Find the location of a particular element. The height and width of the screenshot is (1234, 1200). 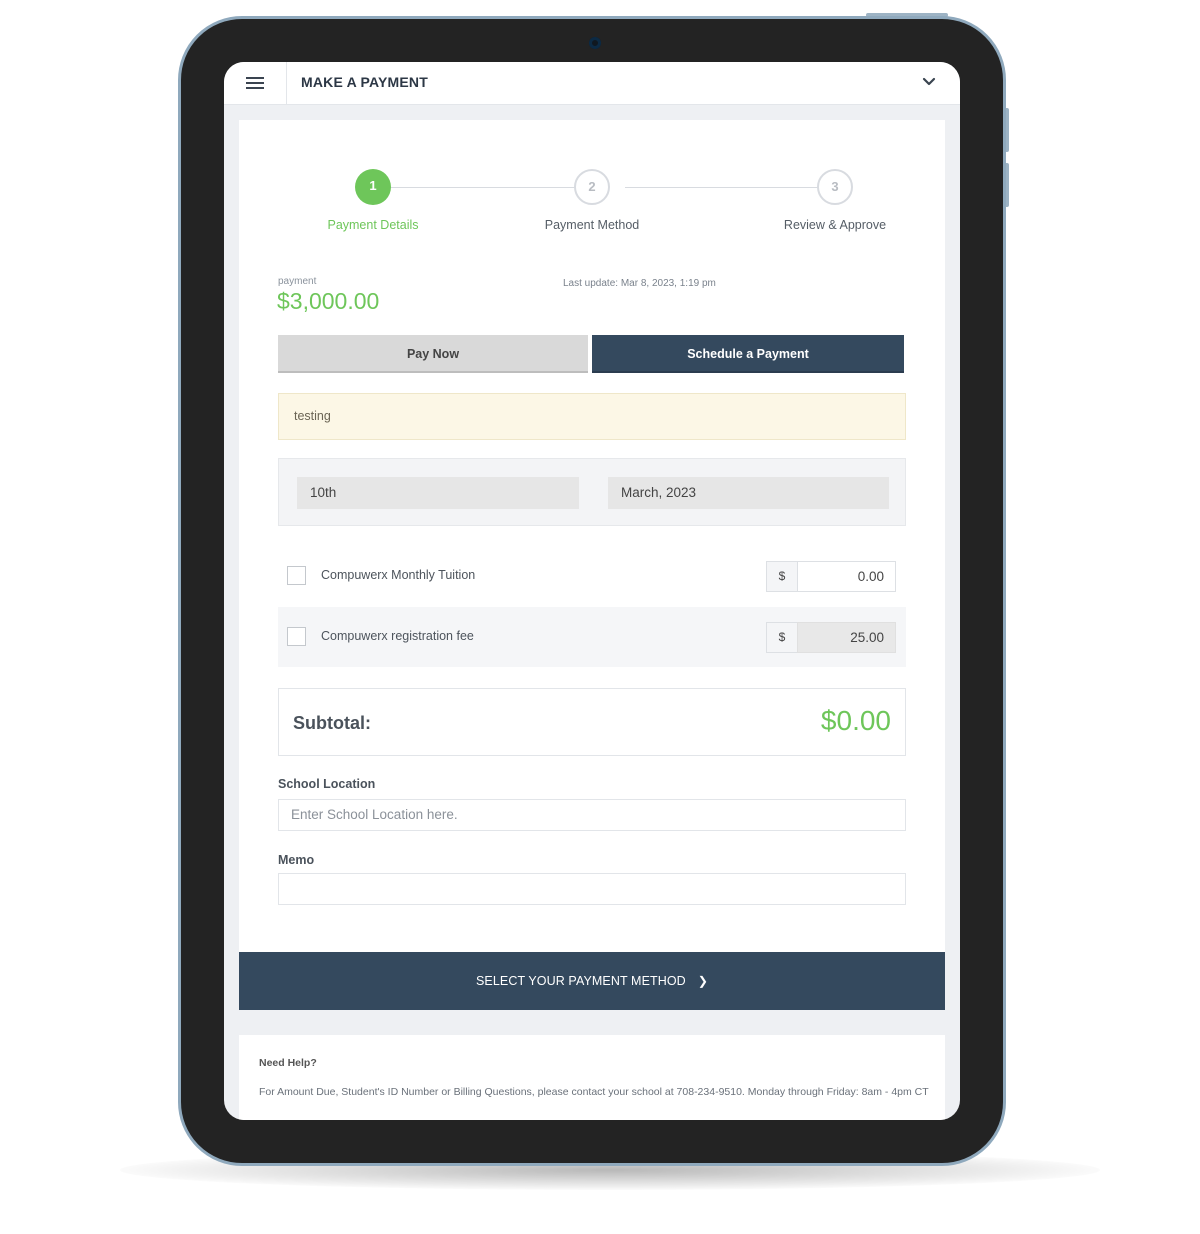

select-payment-method-button: SELECT YOUR PAYMENT METHOD ❯ is located at coordinates (592, 981).